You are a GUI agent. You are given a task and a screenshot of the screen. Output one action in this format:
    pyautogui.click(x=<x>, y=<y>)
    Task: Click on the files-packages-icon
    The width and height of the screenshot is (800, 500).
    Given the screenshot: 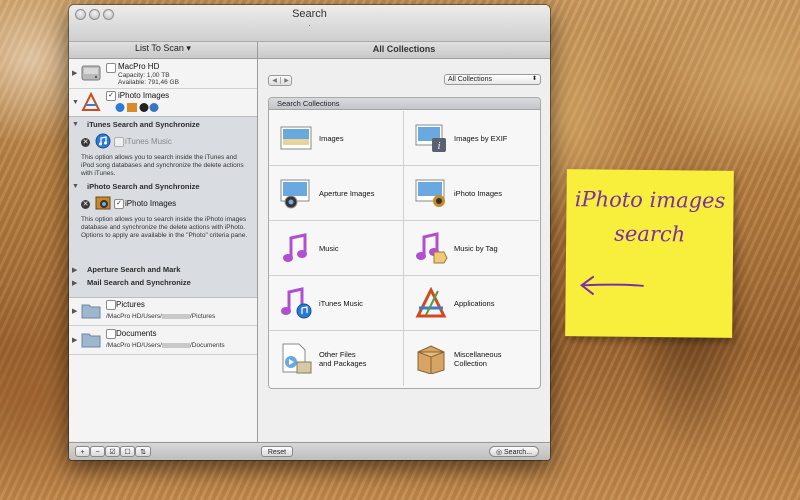 What is the action you would take?
    pyautogui.click(x=297, y=358)
    